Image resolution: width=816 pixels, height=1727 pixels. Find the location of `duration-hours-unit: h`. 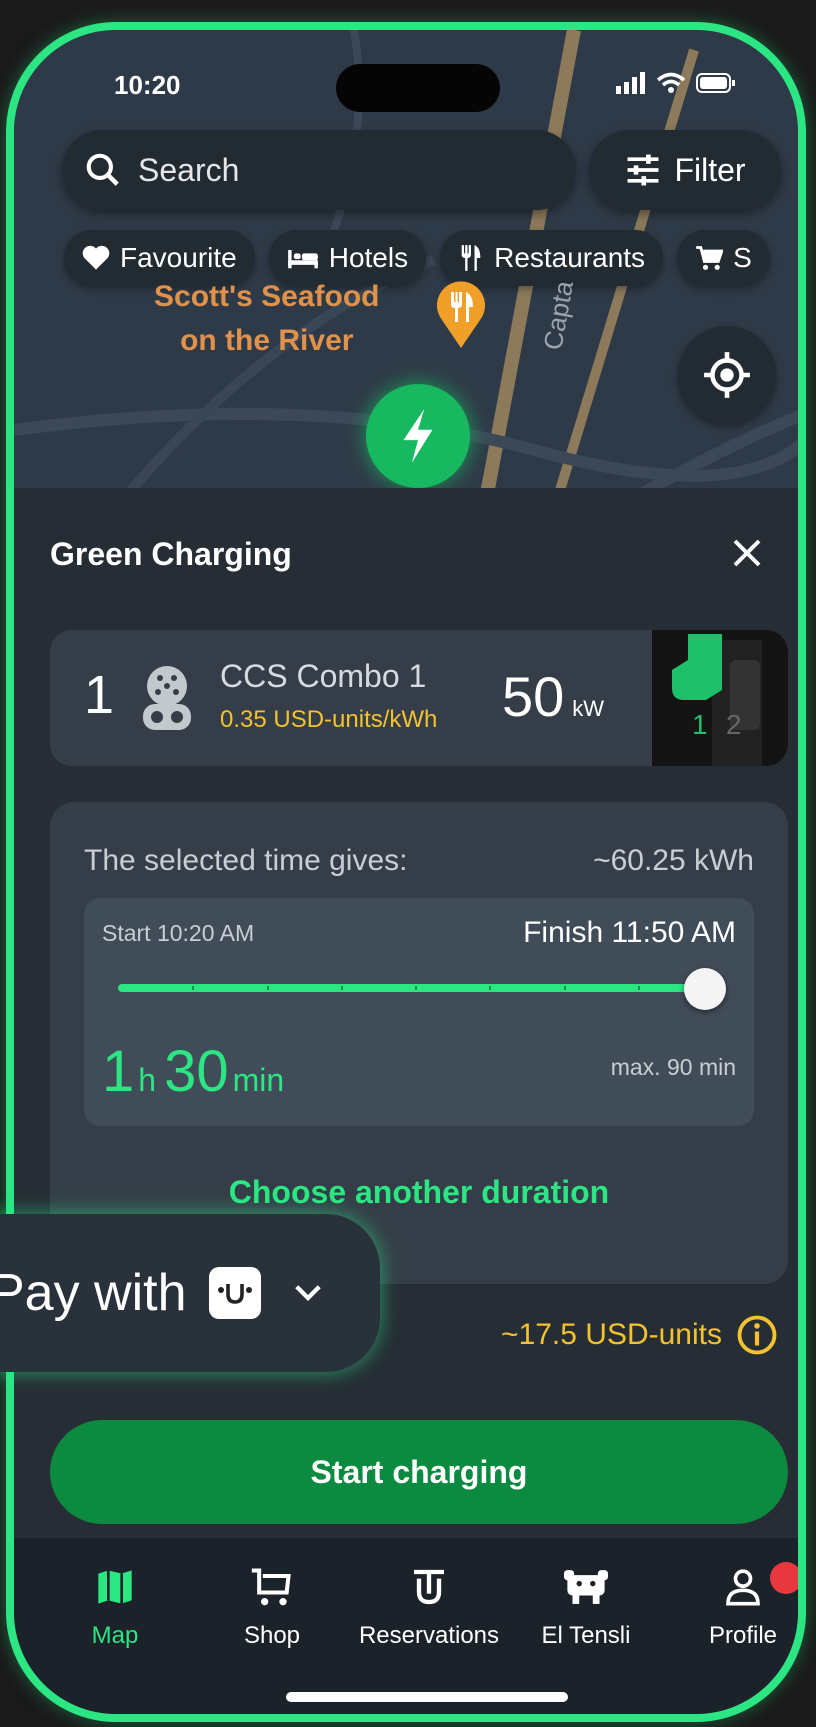

duration-hours-unit: h is located at coordinates (147, 1080).